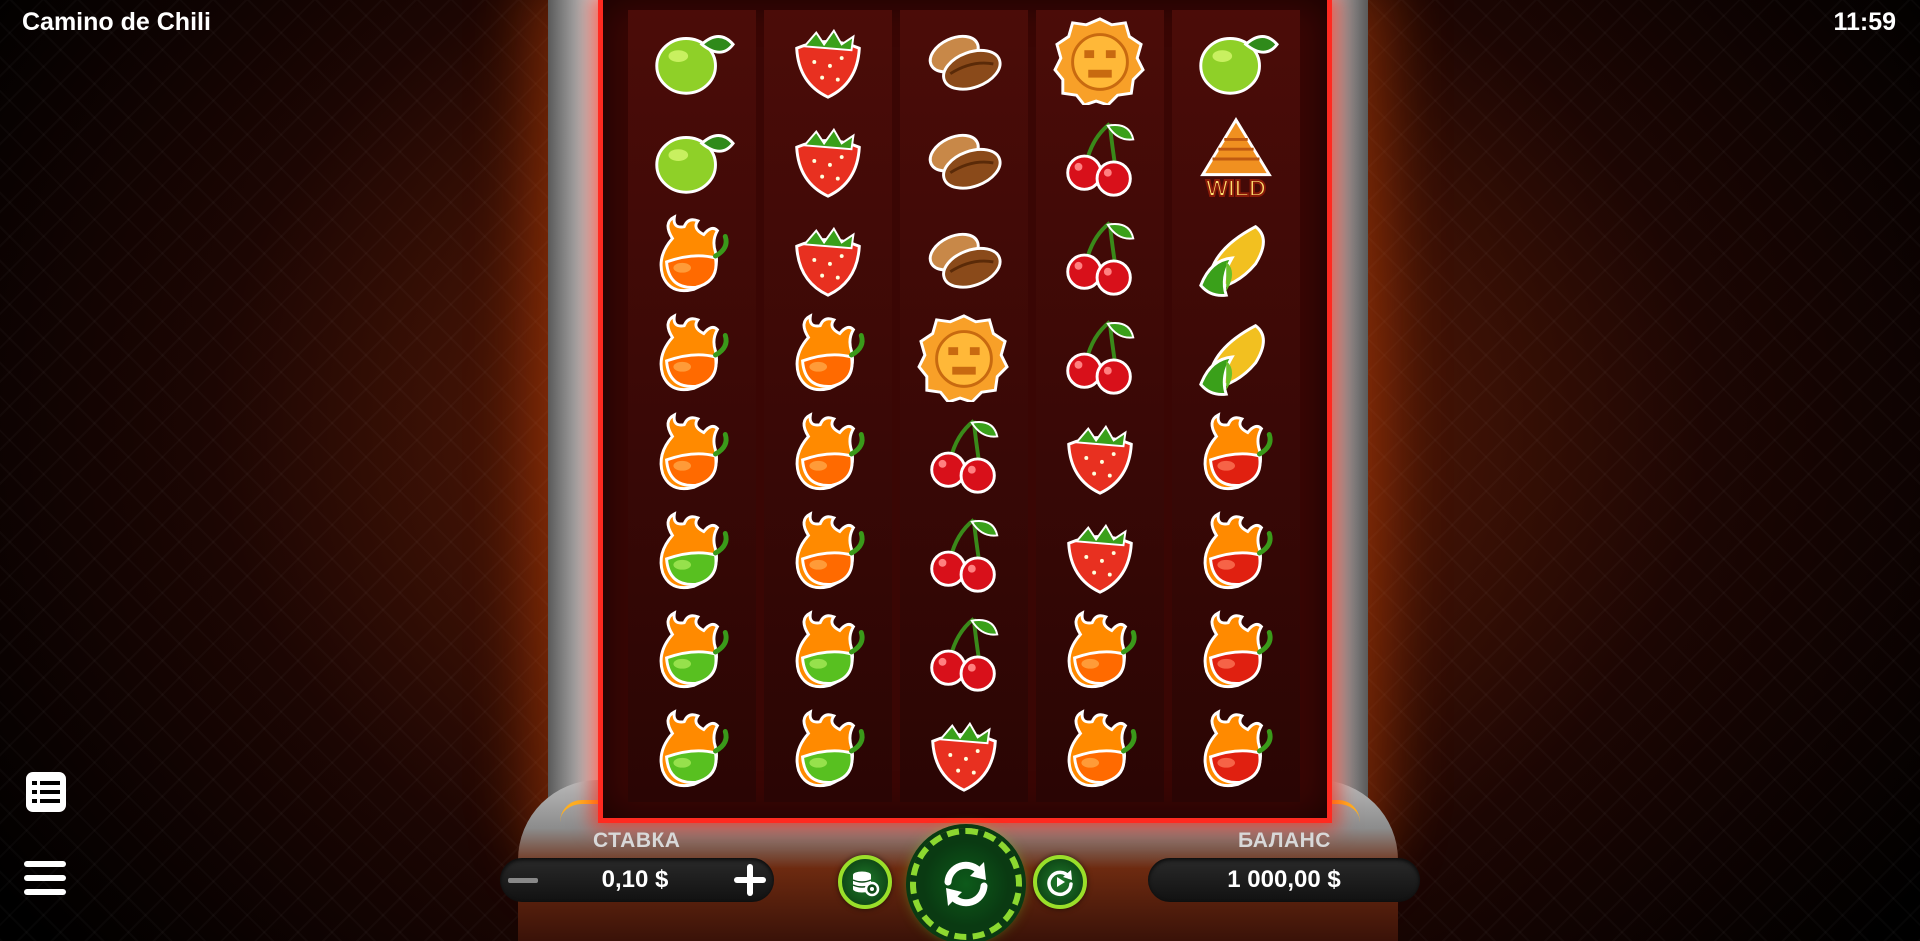  I want to click on spin-button, so click(966, 884).